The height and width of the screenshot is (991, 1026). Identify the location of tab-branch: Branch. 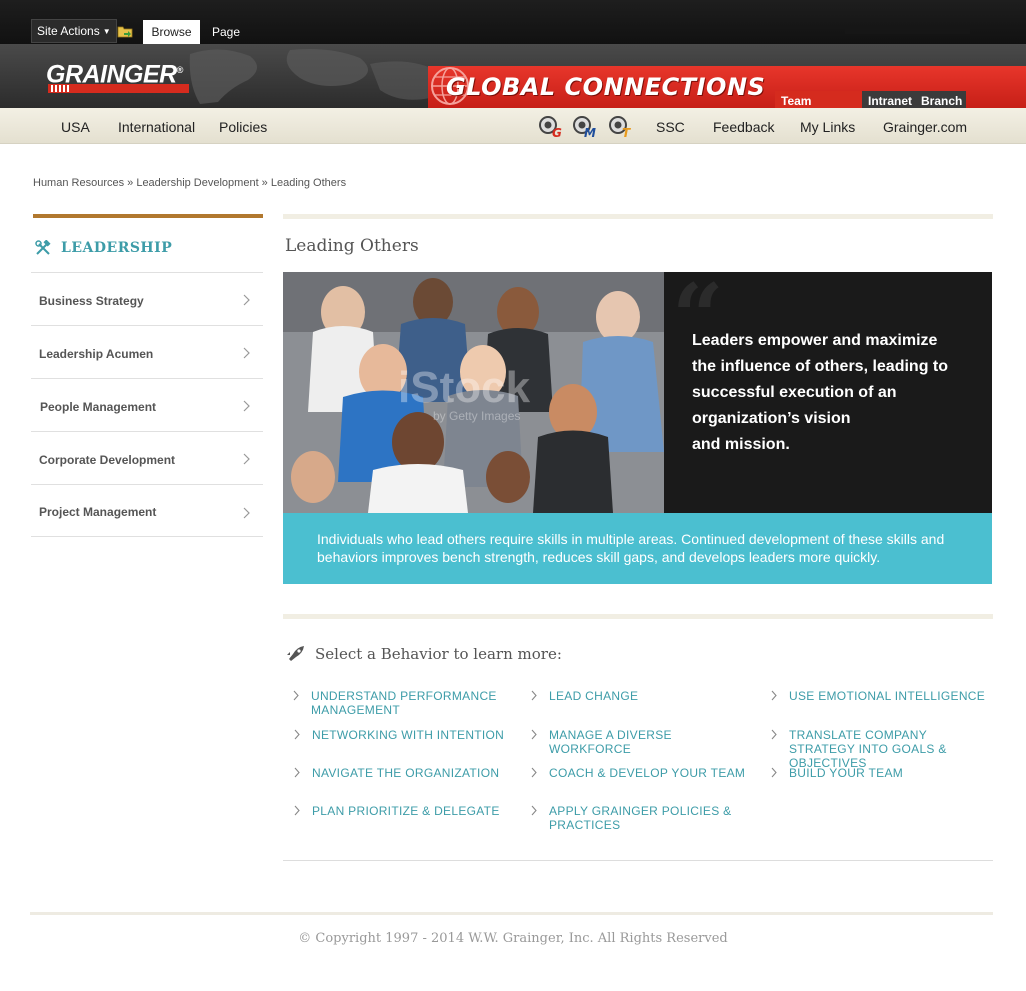
(940, 99).